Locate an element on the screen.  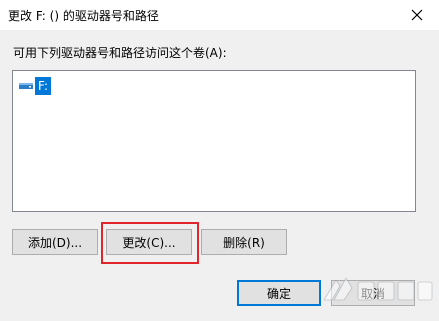
listbox-description: 可用下列驱动器号和路径访问这个卷(A): is located at coordinates (120, 53).